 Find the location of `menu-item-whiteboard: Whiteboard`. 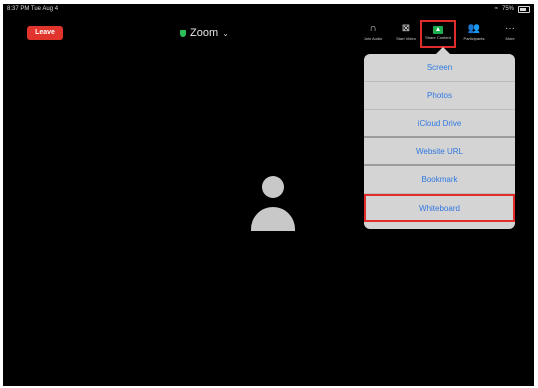

menu-item-whiteboard: Whiteboard is located at coordinates (439, 208).